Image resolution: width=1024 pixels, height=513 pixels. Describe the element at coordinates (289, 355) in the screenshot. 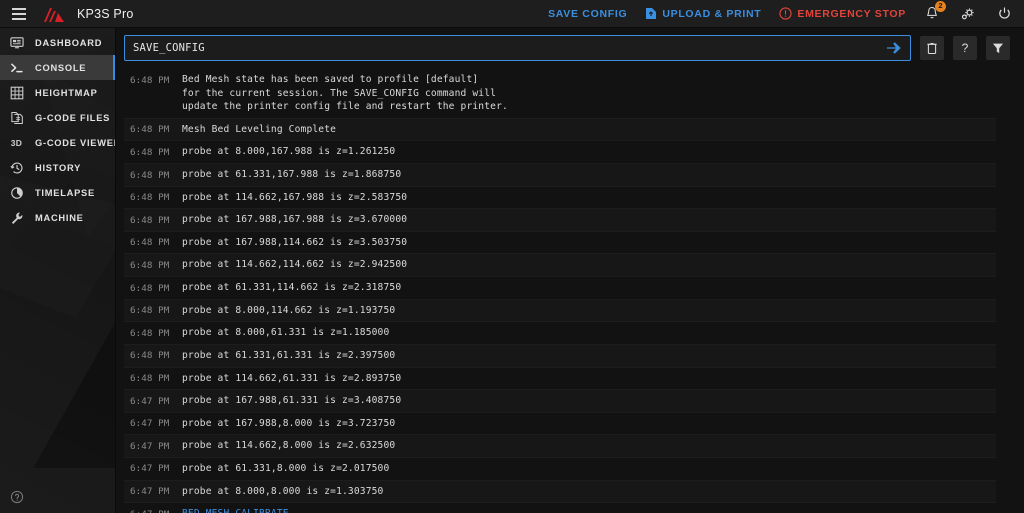

I see `console-entry-message: probe at 61.331,61.331 is z=2.397500` at that location.